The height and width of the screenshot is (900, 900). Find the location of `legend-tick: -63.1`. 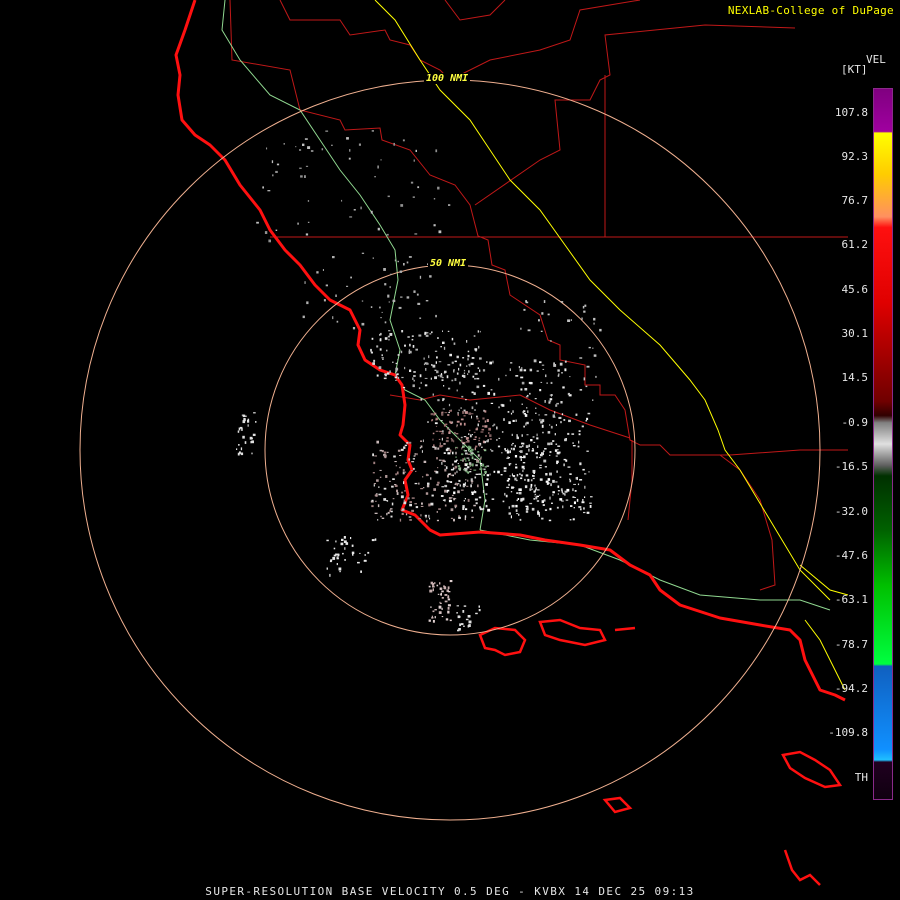

legend-tick: -63.1 is located at coordinates (851, 599).